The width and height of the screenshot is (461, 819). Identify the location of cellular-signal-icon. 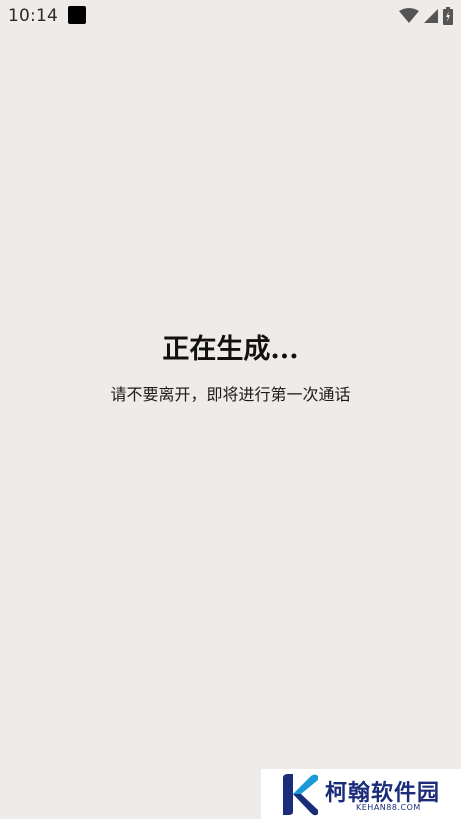
(431, 16).